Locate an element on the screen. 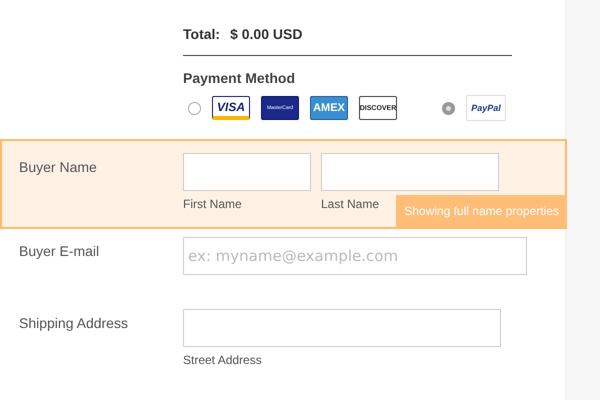 This screenshot has height=400, width=600. section-title: Payment Method is located at coordinates (239, 78).